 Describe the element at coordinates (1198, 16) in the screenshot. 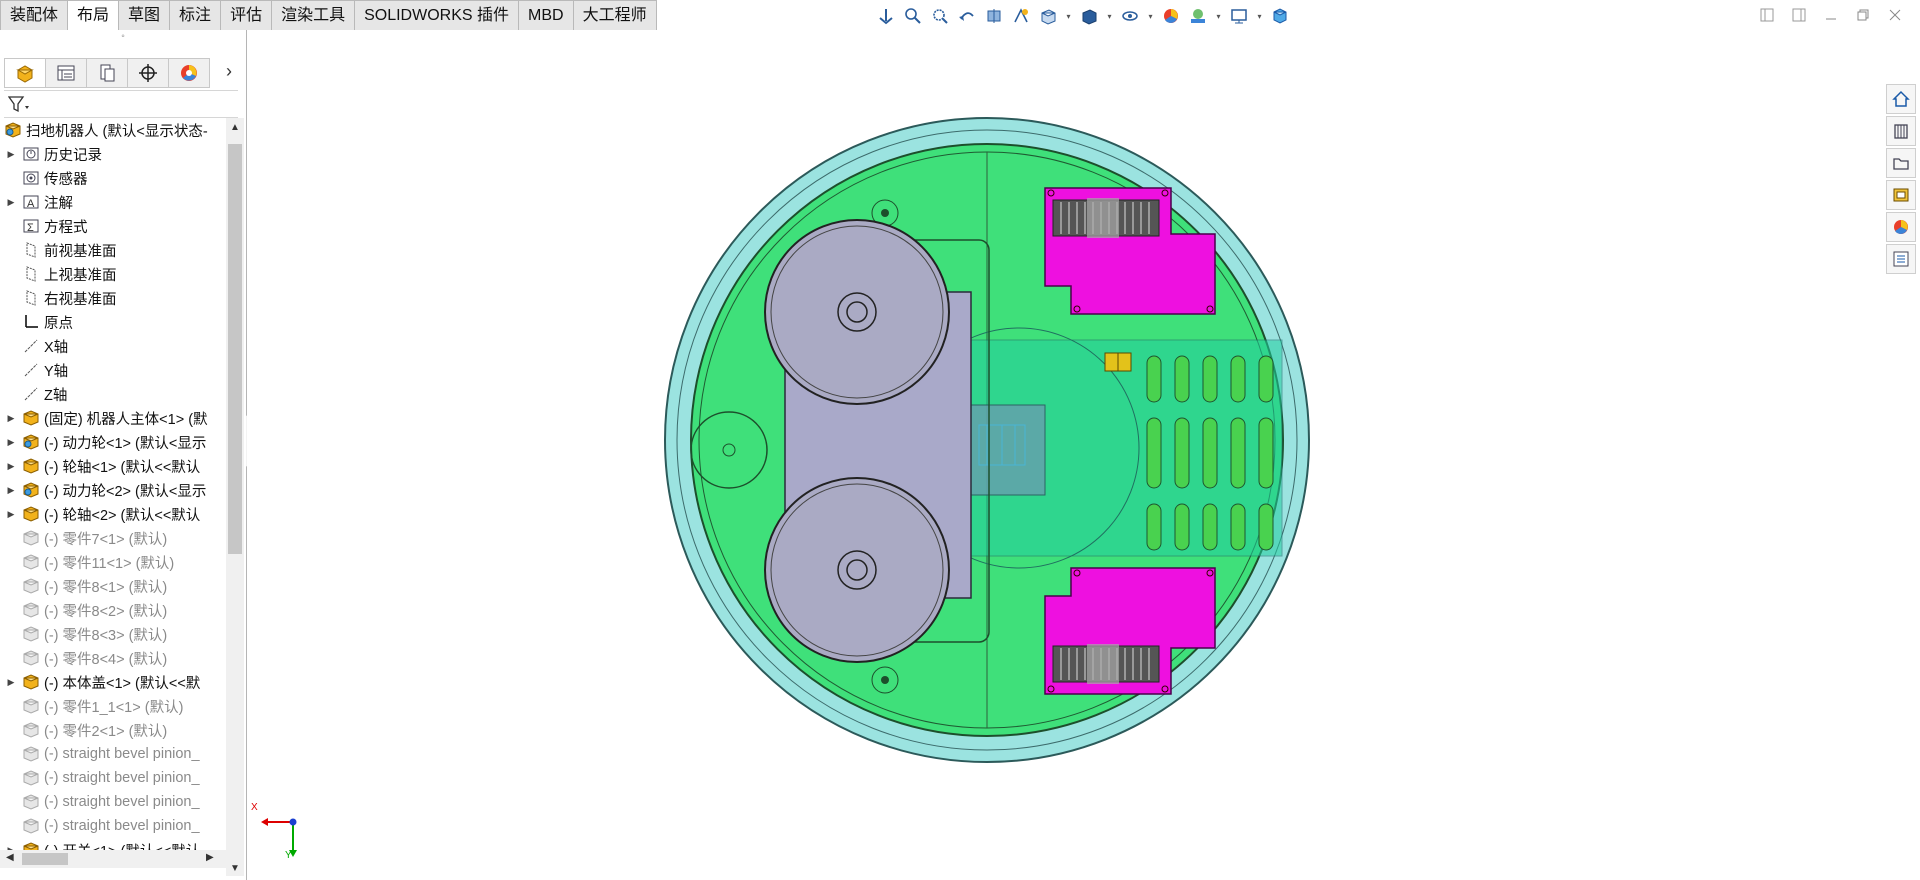

I see `apply-scene-icon` at that location.